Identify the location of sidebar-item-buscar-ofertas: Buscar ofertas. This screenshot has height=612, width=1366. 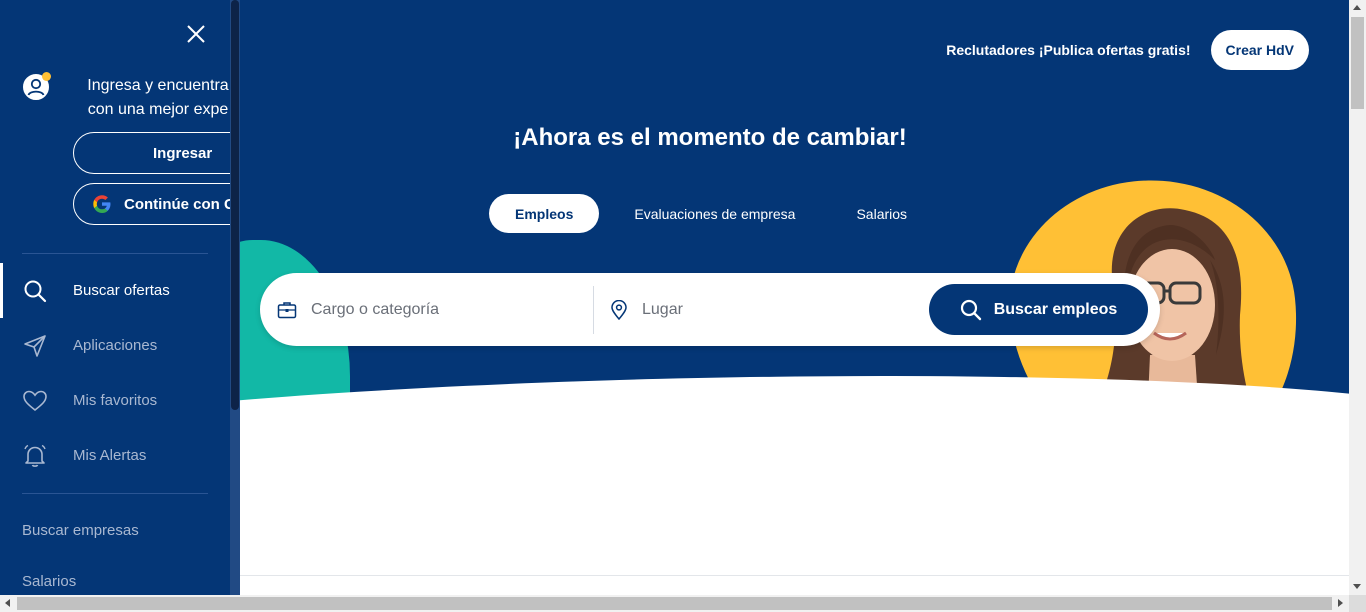
(115, 290).